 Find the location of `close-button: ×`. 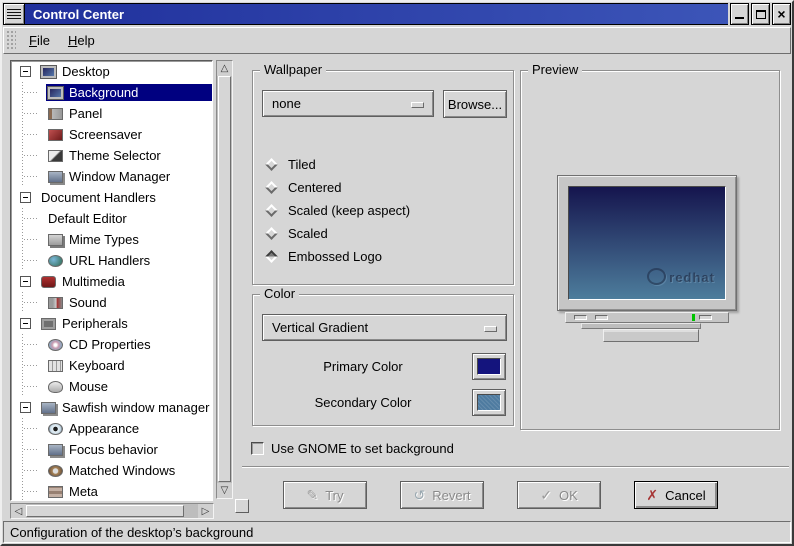

close-button: × is located at coordinates (781, 14).